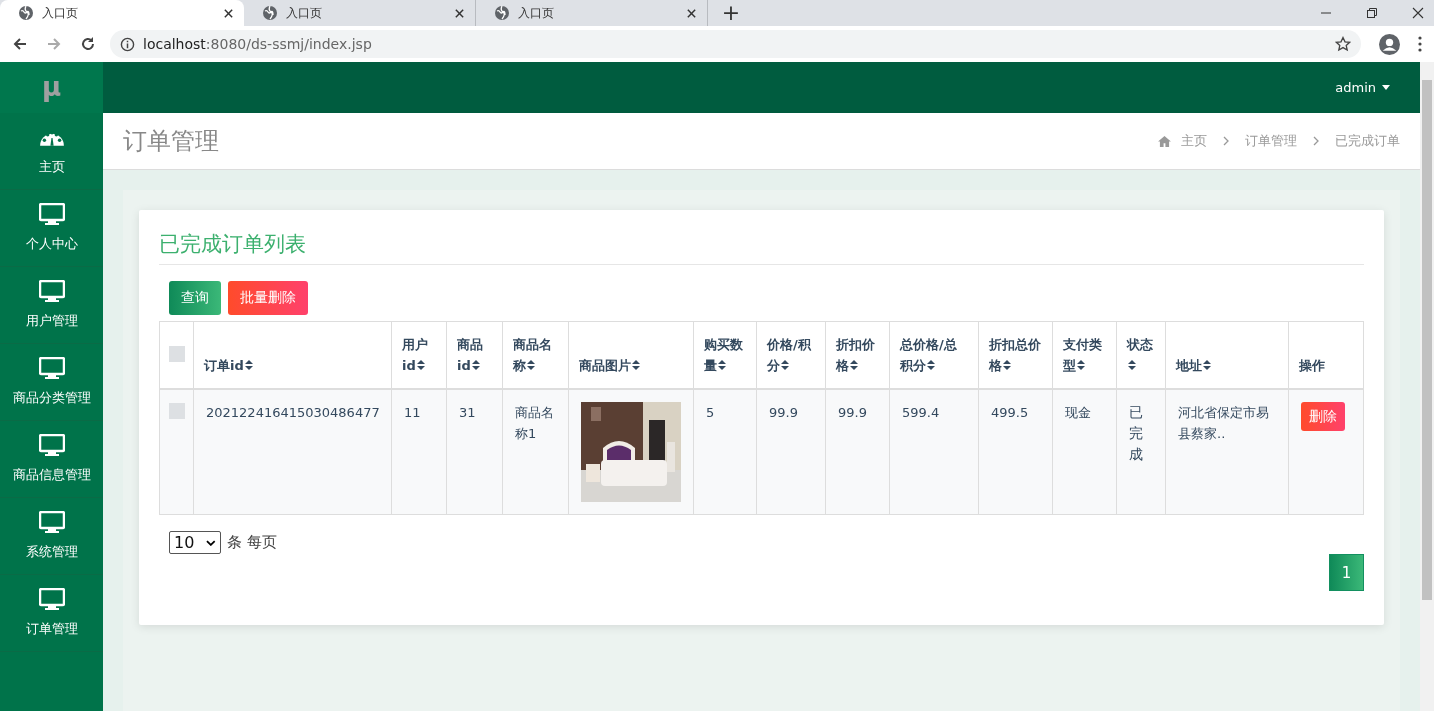  Describe the element at coordinates (20, 44) in the screenshot. I see `back-icon` at that location.